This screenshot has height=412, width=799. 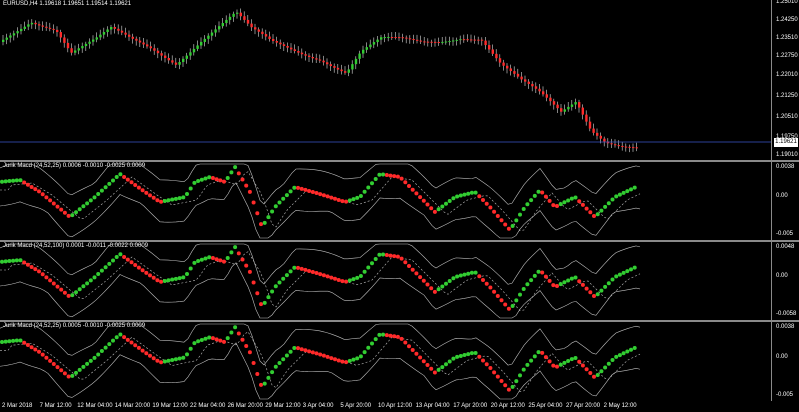 What do you see at coordinates (320, 210) in the screenshot?
I see `lower-band-line` at bounding box center [320, 210].